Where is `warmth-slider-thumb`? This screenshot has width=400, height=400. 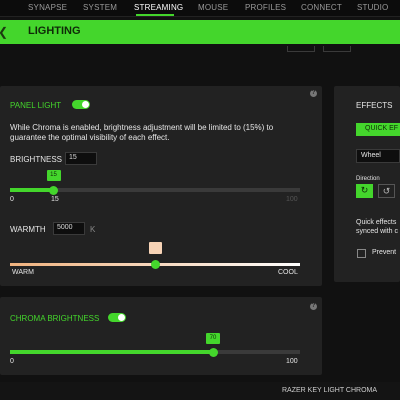
warmth-slider-thumb is located at coordinates (155, 264).